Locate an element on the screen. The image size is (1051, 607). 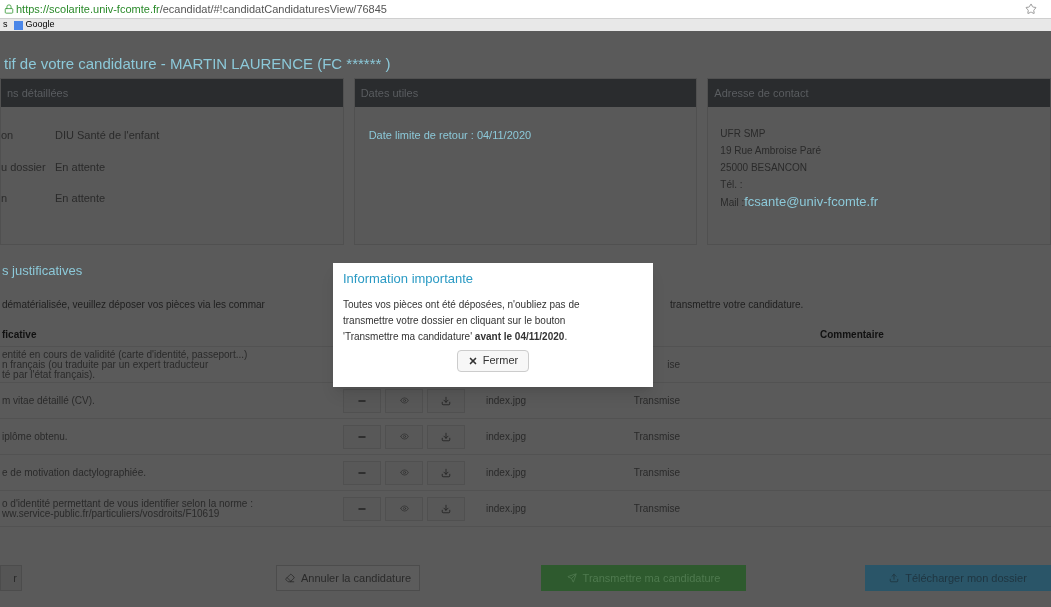
page-title: tif de votre candidature - MARTIN LAURENCE (FC ****** ) is located at coordinates (197, 64).